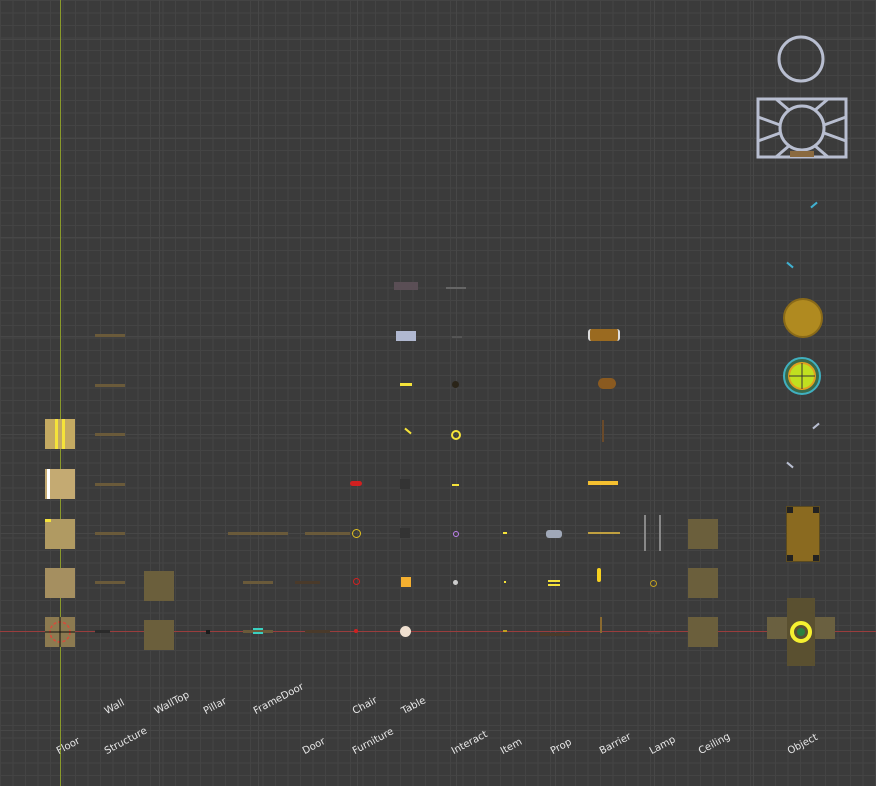 This screenshot has width=876, height=786. What do you see at coordinates (215, 706) in the screenshot?
I see `label-pillar: Pillar` at bounding box center [215, 706].